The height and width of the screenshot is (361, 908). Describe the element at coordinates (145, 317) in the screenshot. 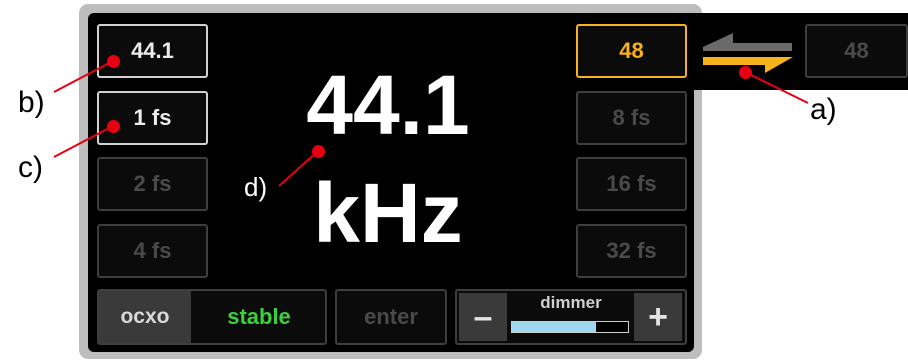

I see `ocxo-label: ocxo` at that location.